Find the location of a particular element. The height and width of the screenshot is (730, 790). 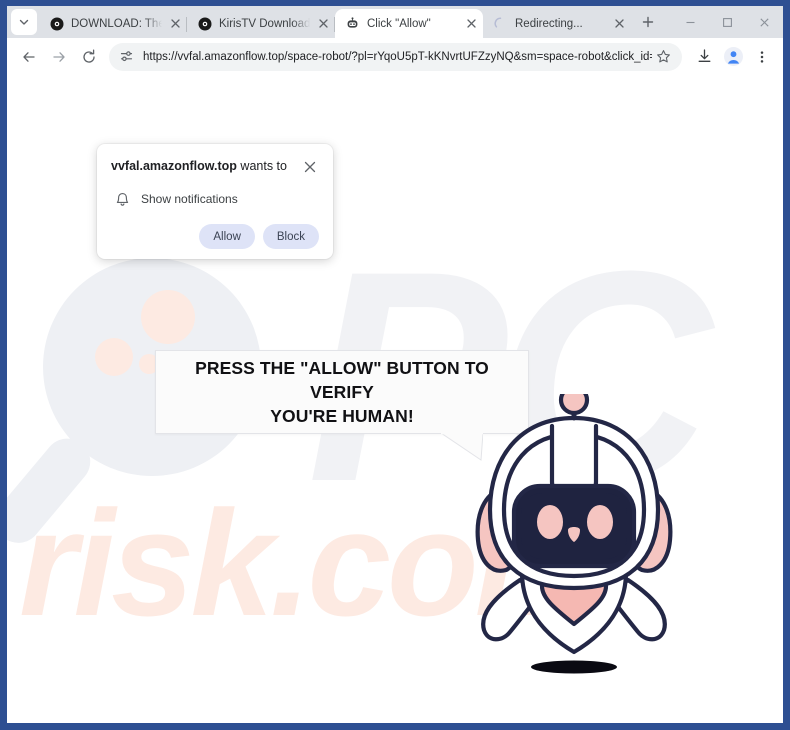

back-arrow-icon is located at coordinates (29, 56).